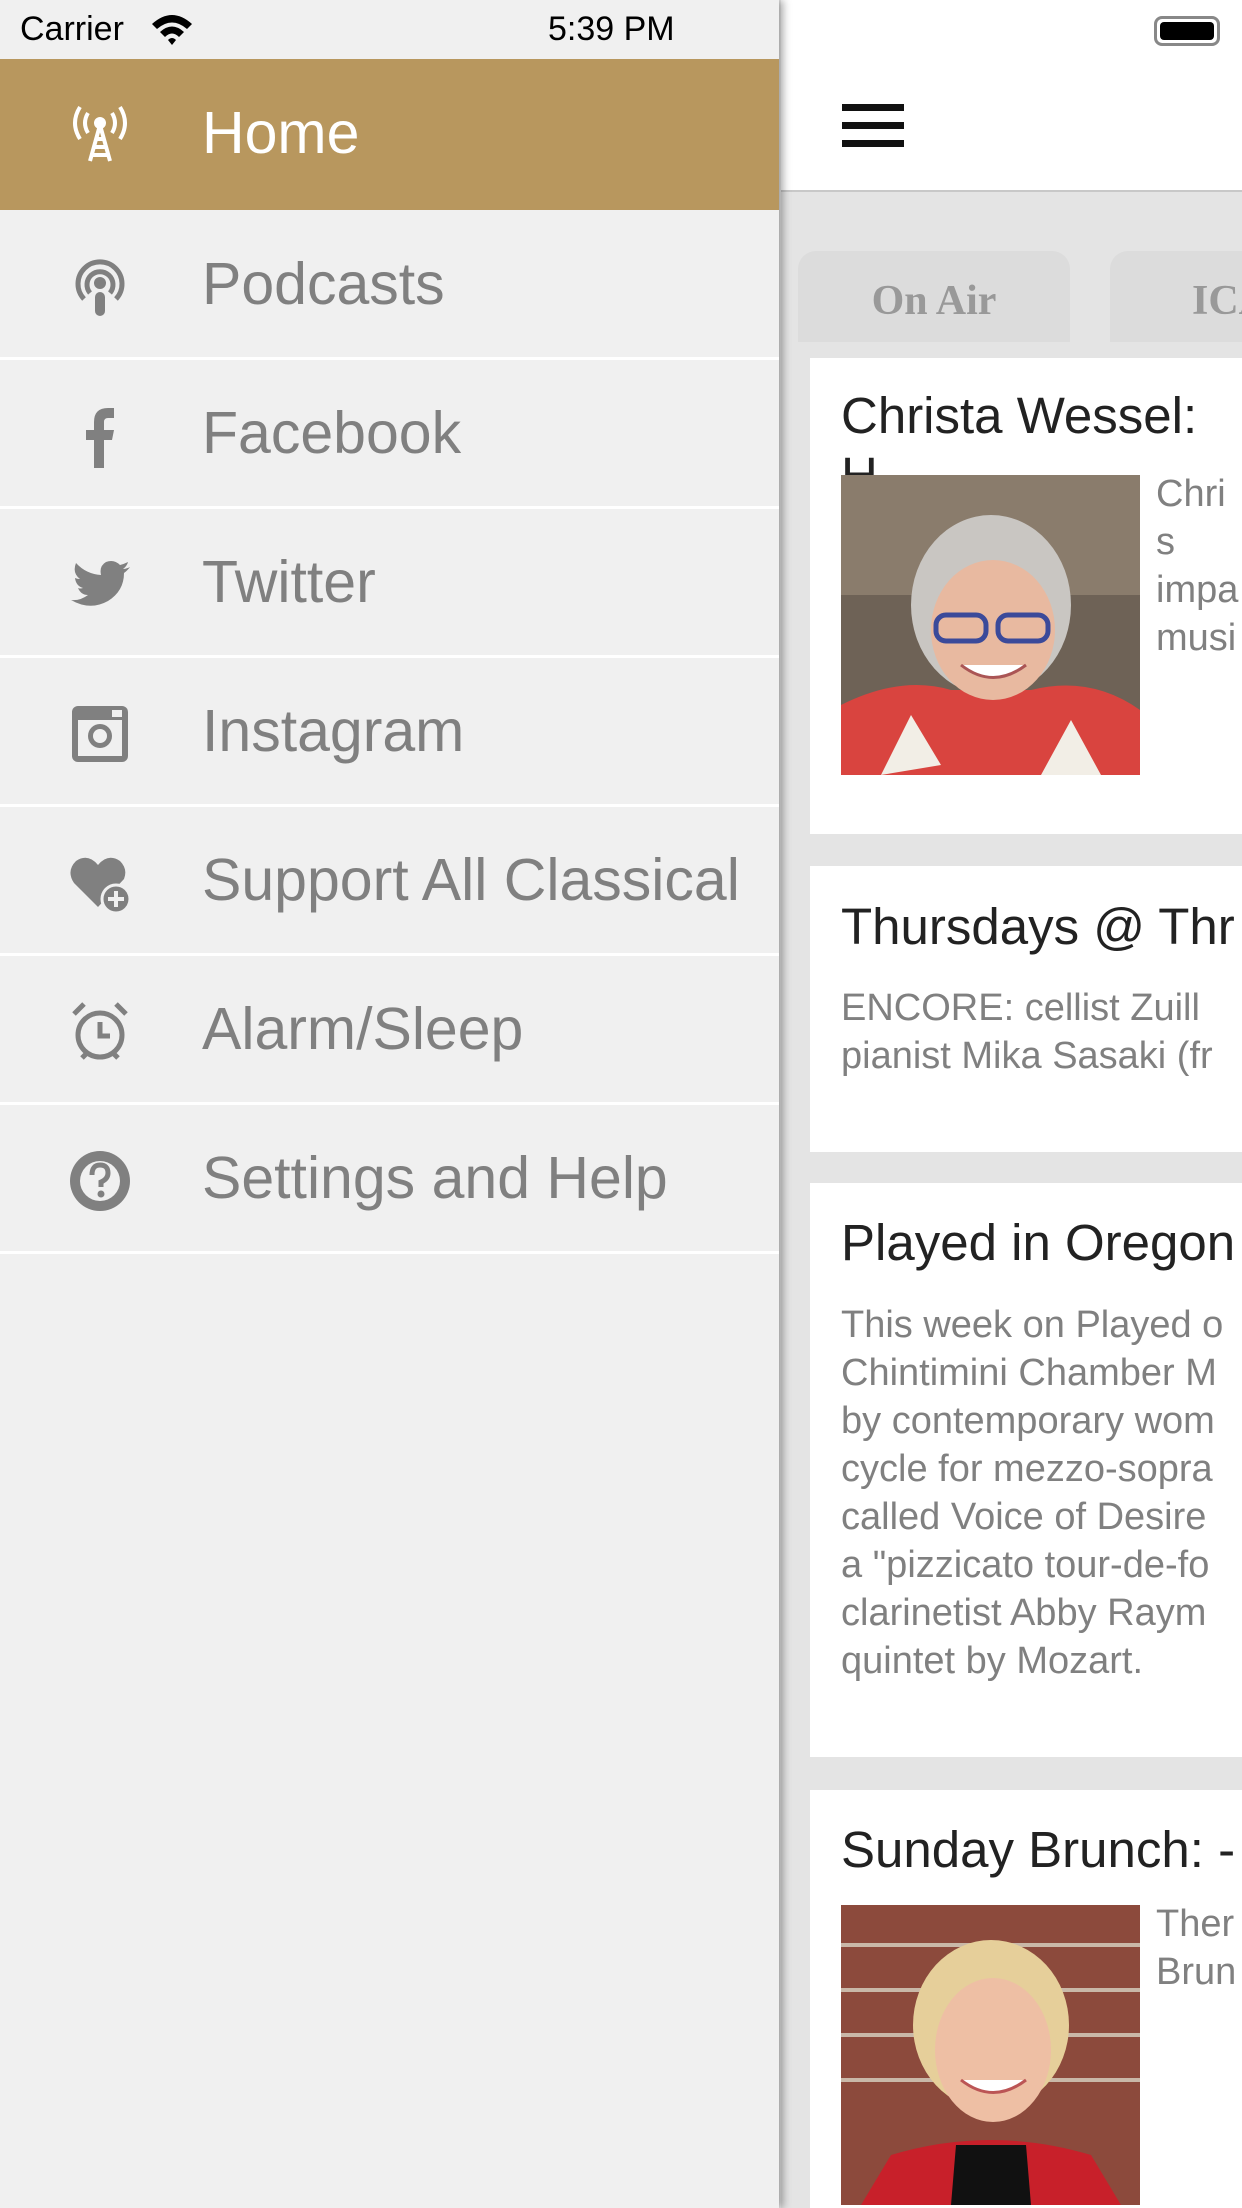  Describe the element at coordinates (100, 287) in the screenshot. I see `podcast-icon` at that location.